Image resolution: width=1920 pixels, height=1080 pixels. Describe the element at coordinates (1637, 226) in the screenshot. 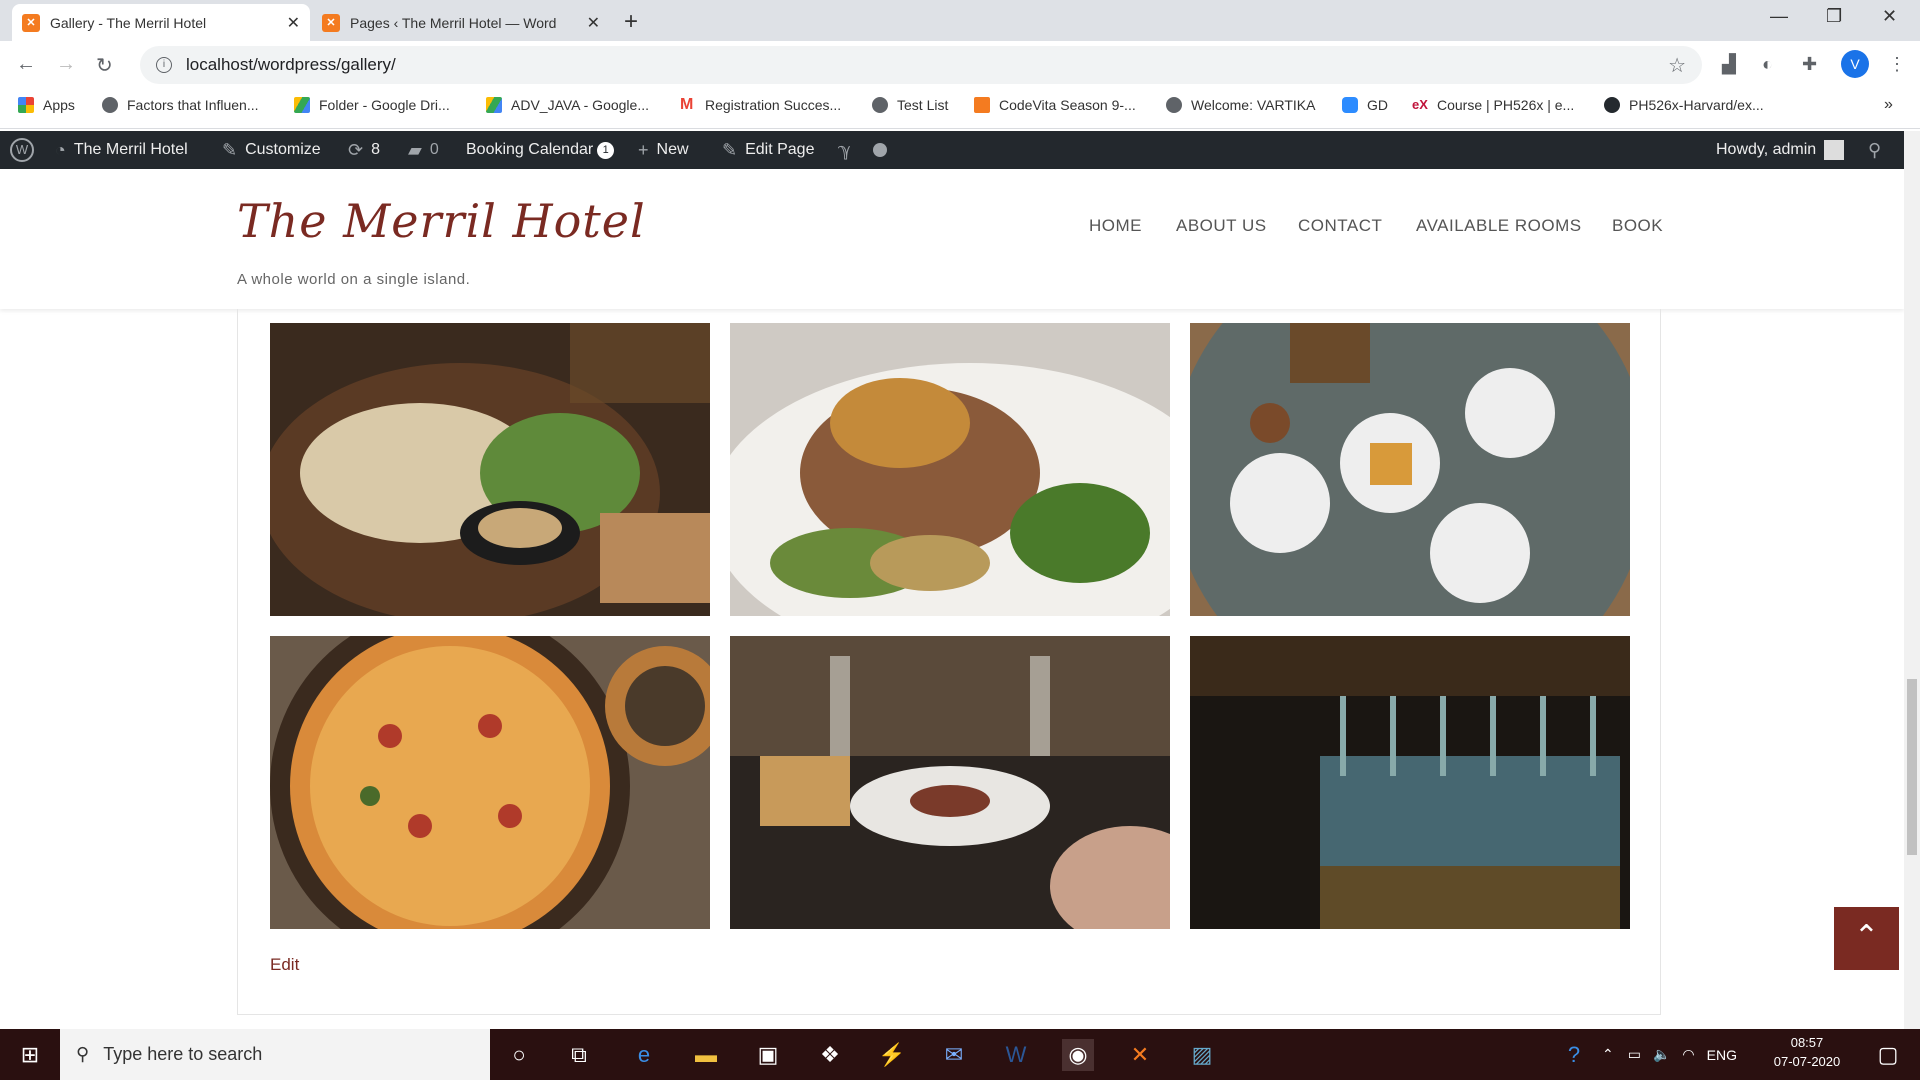

I see `nav-book: BOOK` at that location.